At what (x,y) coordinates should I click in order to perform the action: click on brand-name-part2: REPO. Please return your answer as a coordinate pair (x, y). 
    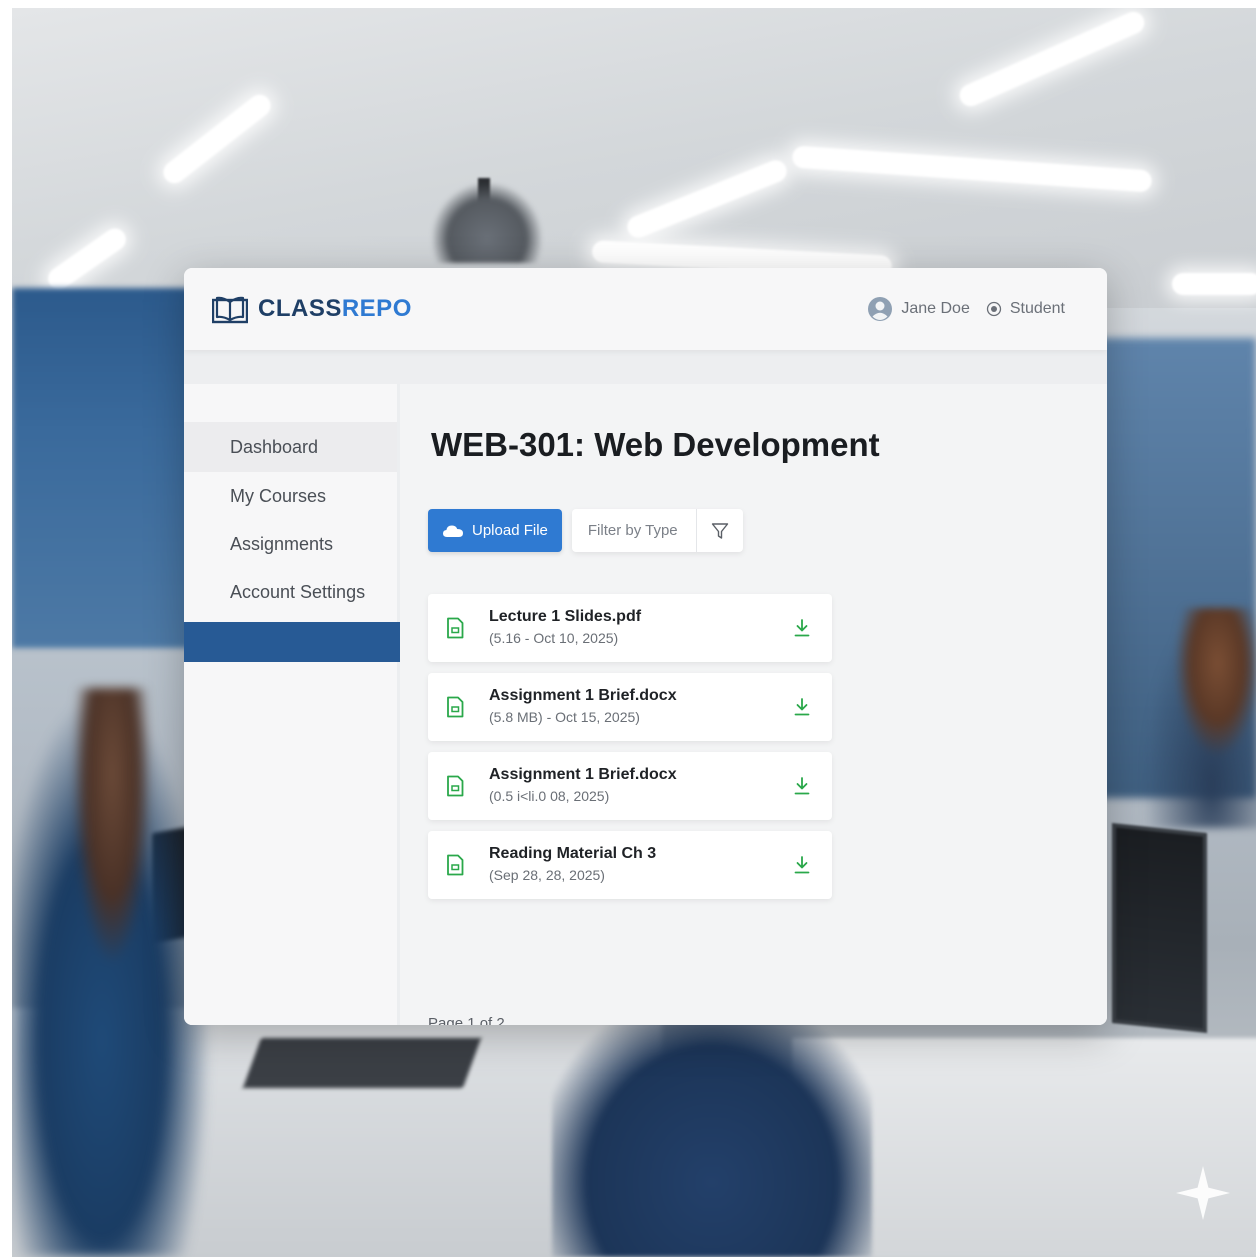
    Looking at the image, I should click on (376, 308).